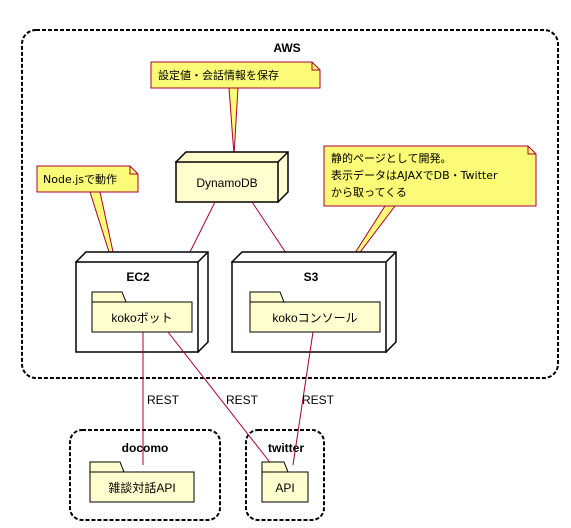 The height and width of the screenshot is (528, 571). What do you see at coordinates (314, 318) in the screenshot?
I see `folder-koko-console-label: kokoコンソール` at bounding box center [314, 318].